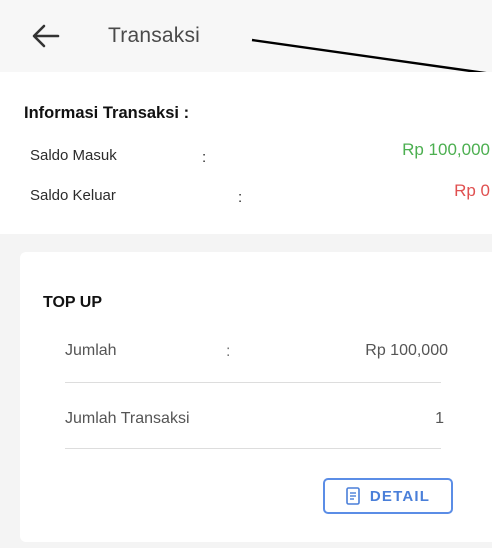 Image resolution: width=492 pixels, height=548 pixels. What do you see at coordinates (472, 190) in the screenshot?
I see `saldo-keluar-value: Rp 0` at bounding box center [472, 190].